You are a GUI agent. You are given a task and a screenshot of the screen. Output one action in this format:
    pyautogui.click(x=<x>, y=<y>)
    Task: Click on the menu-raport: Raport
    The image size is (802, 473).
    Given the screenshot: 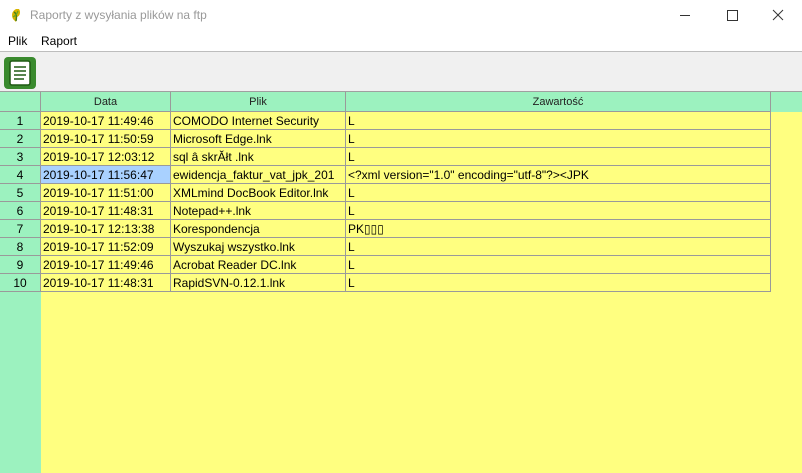 What is the action you would take?
    pyautogui.click(x=59, y=41)
    